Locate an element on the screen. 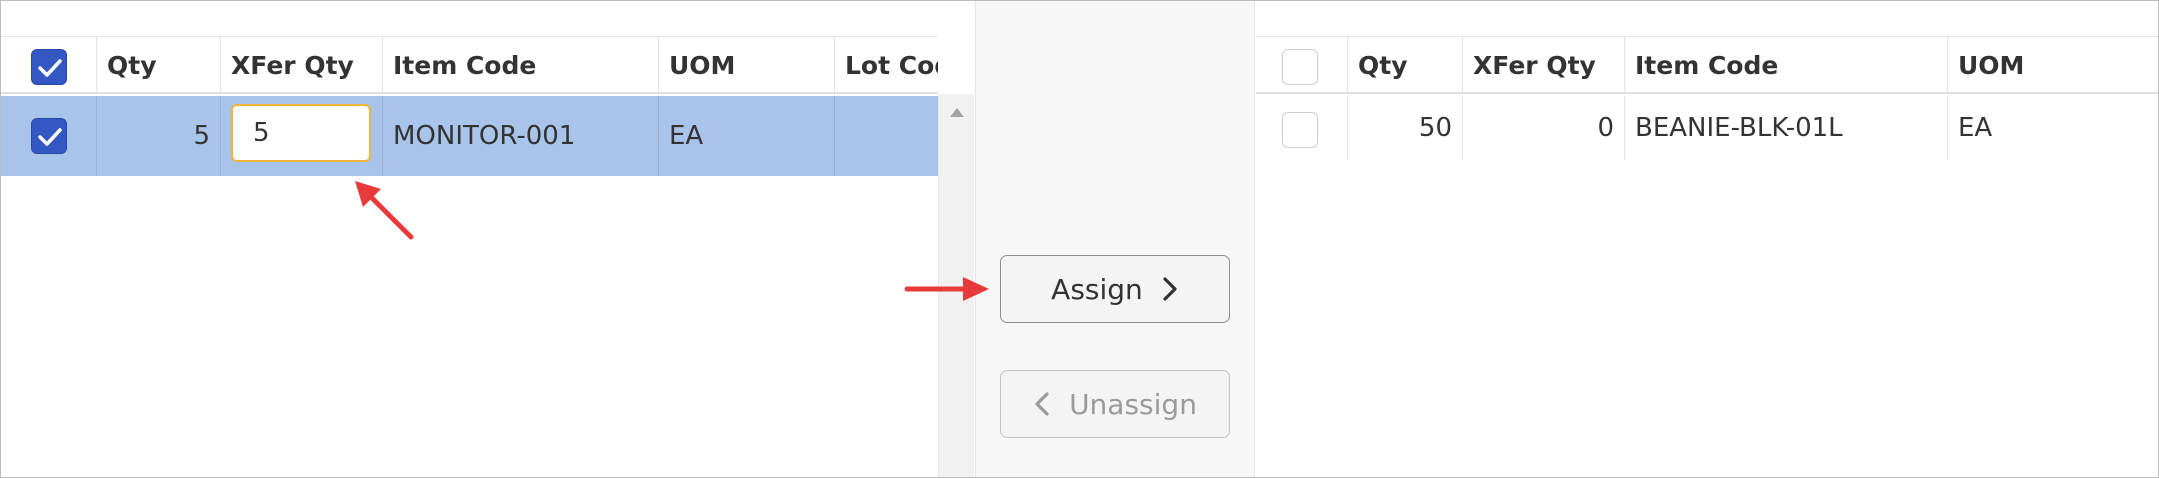 This screenshot has height=478, width=2159. assignment-actions-panel: Assign Unassign is located at coordinates (1115, 239).